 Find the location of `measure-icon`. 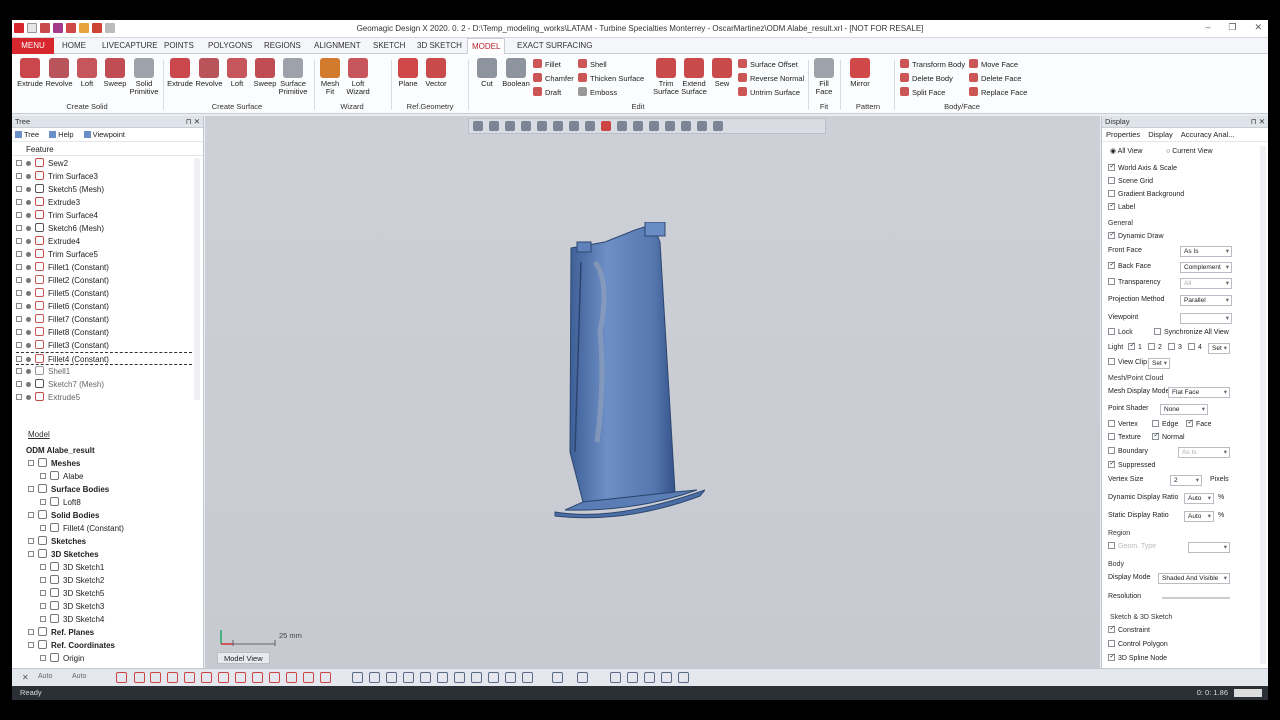

measure-icon is located at coordinates (686, 126).